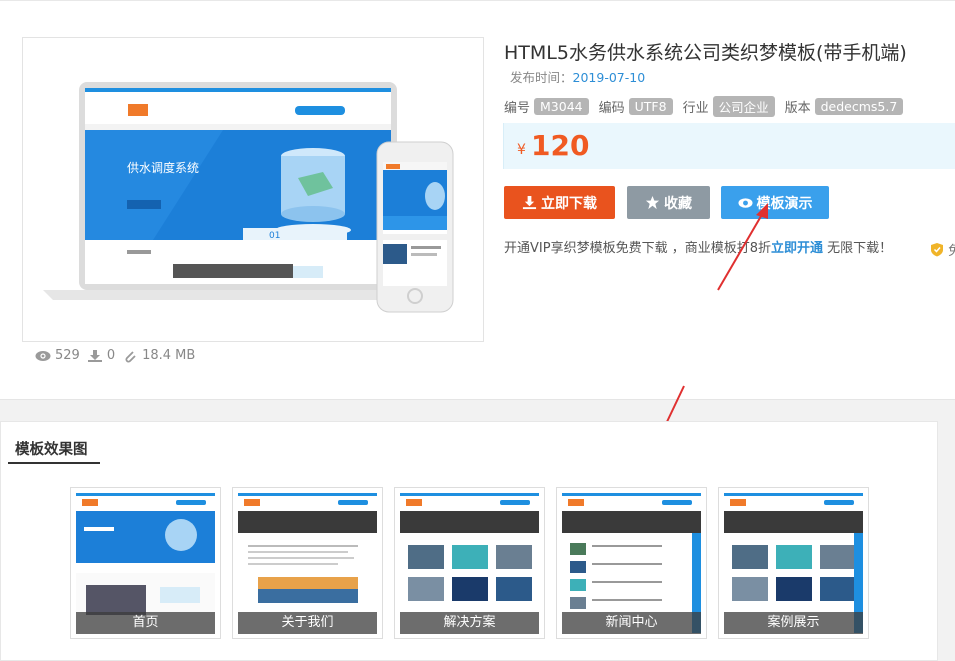 This screenshot has width=955, height=661. What do you see at coordinates (951, 251) in the screenshot?
I see `guarantee-text: 免` at bounding box center [951, 251].